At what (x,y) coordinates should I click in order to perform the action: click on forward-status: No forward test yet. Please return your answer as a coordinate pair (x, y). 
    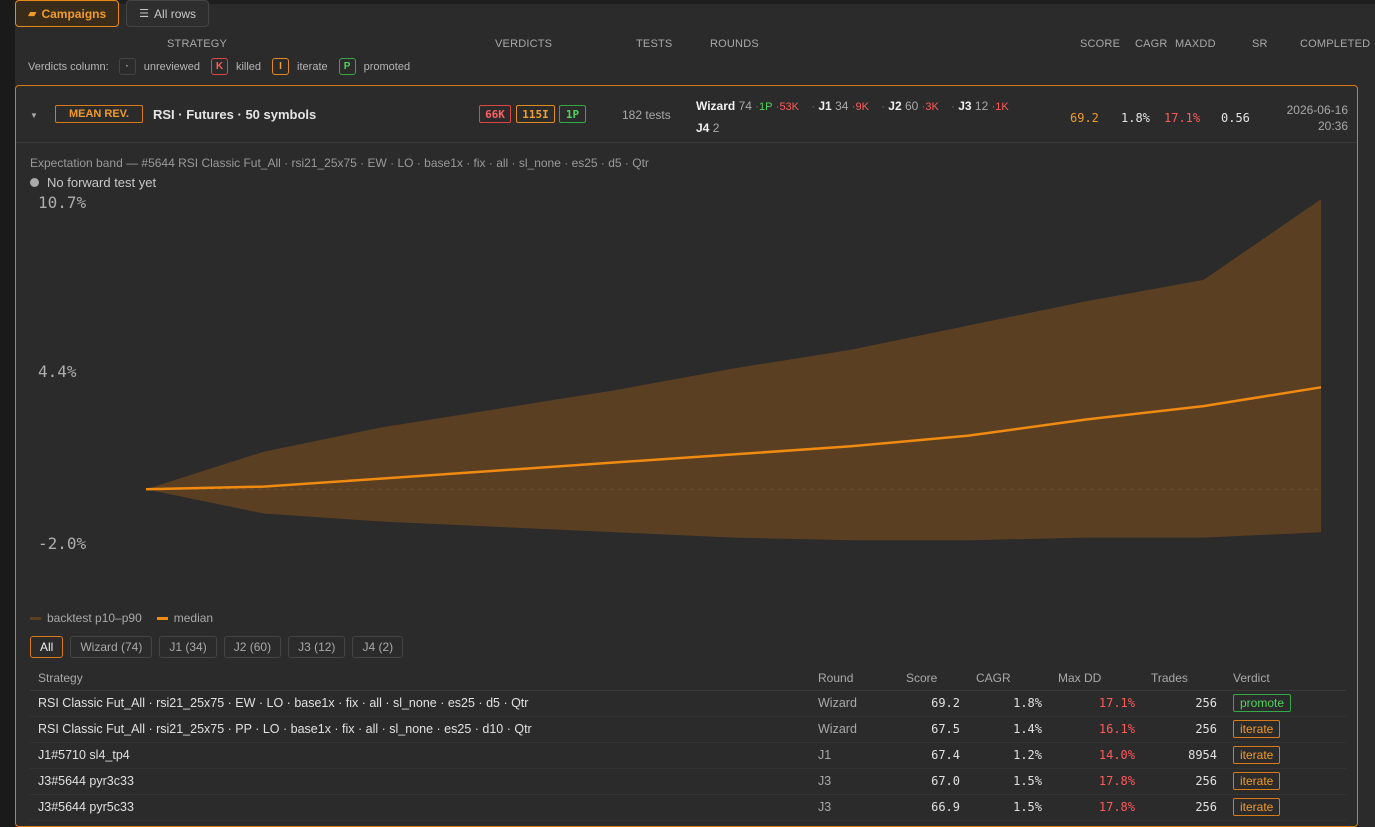
    Looking at the image, I should click on (93, 182).